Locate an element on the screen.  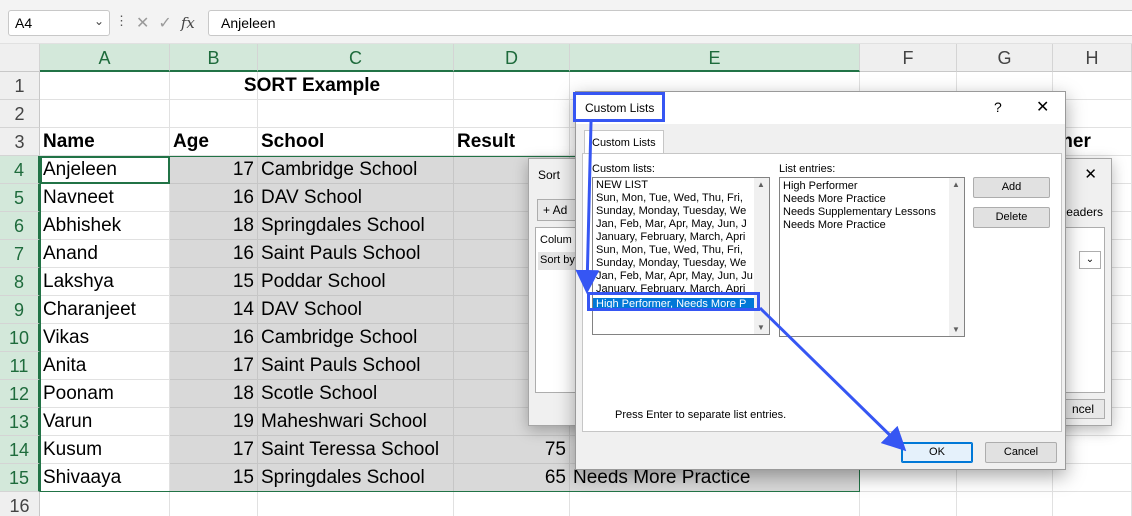
enter-icon: ✓ is located at coordinates (164, 23).